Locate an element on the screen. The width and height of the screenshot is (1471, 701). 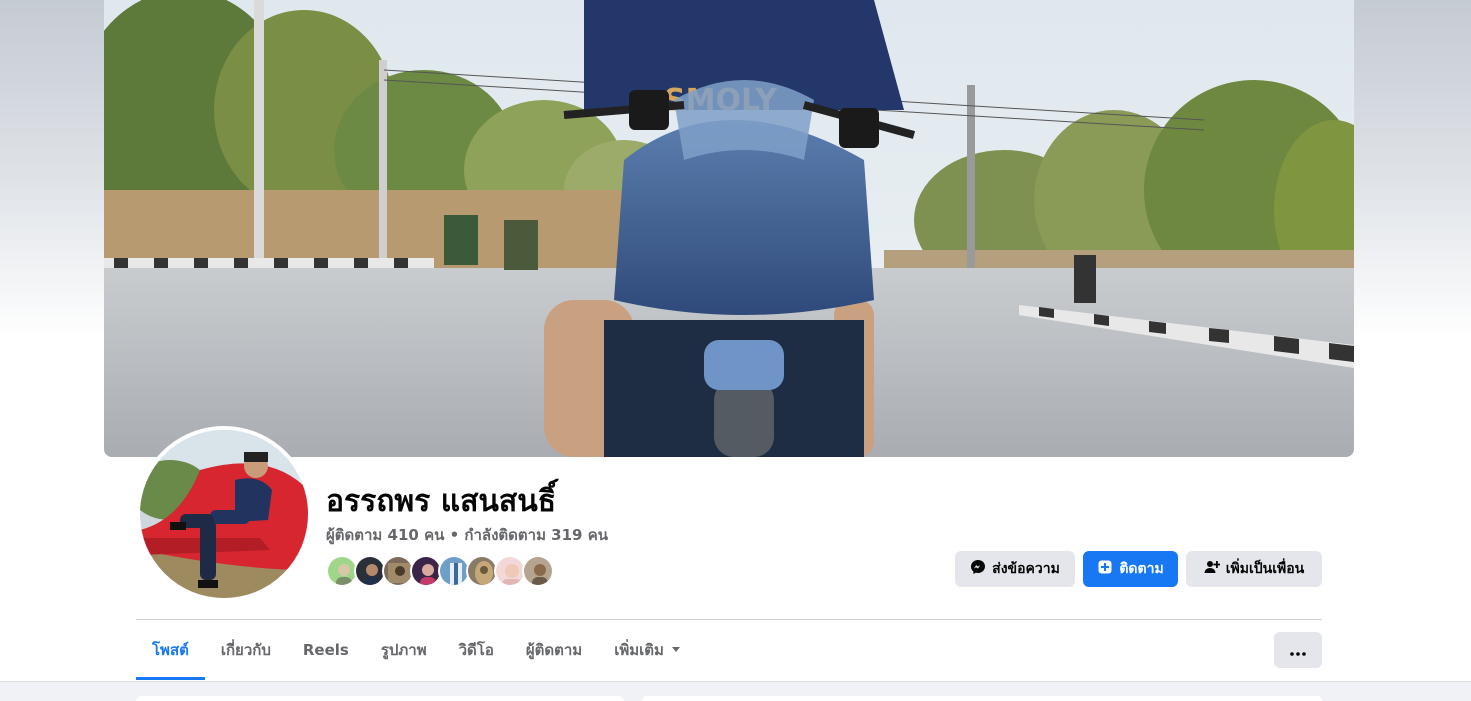
tab-about: เกี่ยวกับ is located at coordinates (246, 650).